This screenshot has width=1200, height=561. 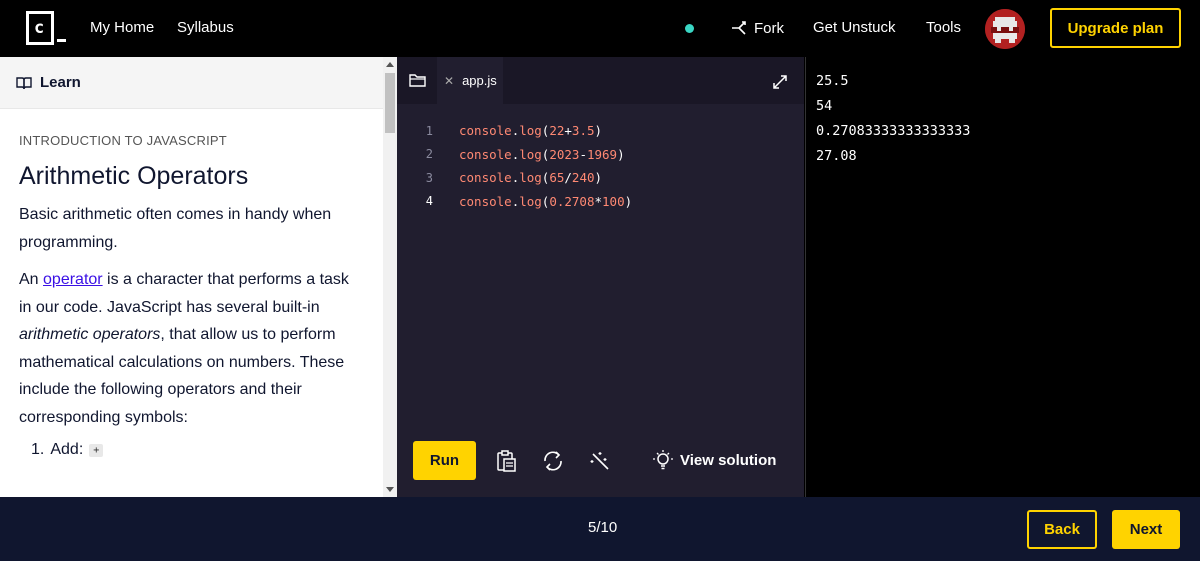 I want to click on fork-button: Fork, so click(x=757, y=28).